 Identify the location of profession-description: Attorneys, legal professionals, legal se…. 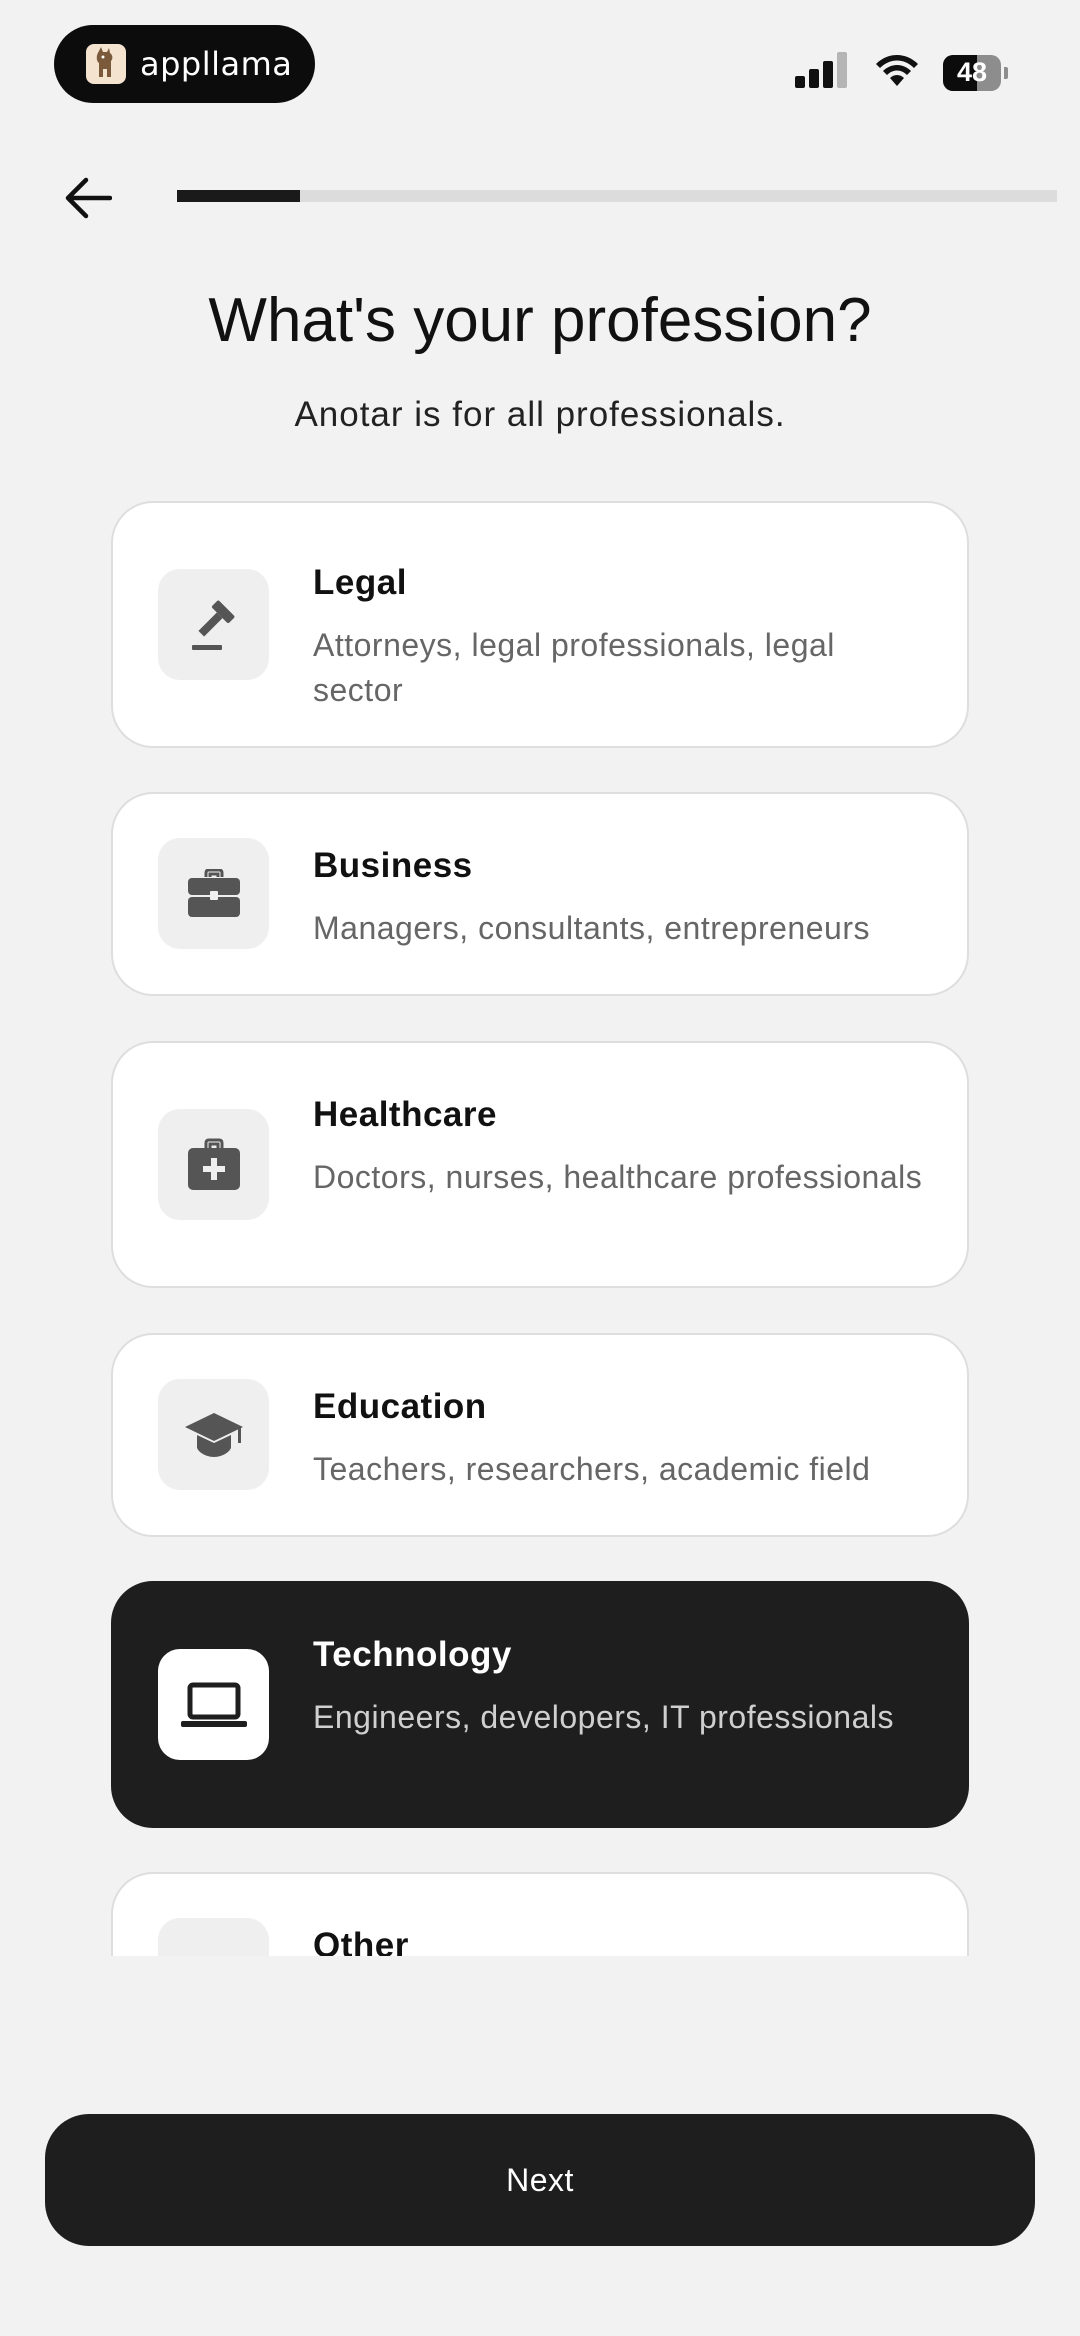
(574, 667).